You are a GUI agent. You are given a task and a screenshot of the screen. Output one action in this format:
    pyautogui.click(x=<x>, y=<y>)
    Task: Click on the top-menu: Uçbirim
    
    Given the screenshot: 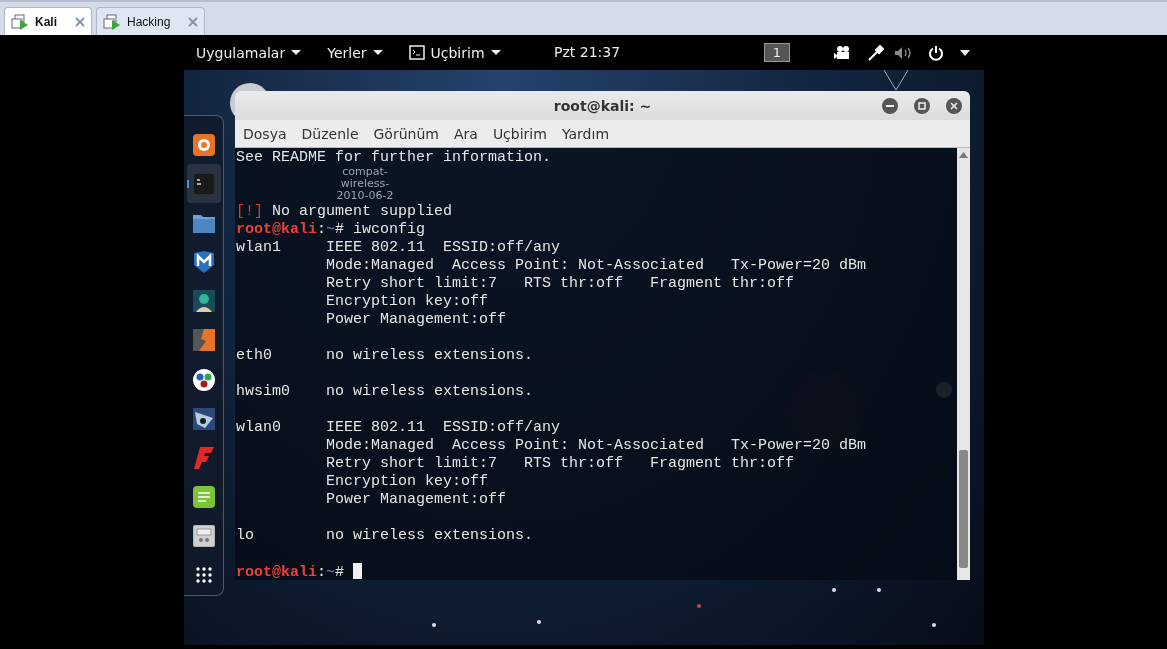 What is the action you would take?
    pyautogui.click(x=454, y=52)
    